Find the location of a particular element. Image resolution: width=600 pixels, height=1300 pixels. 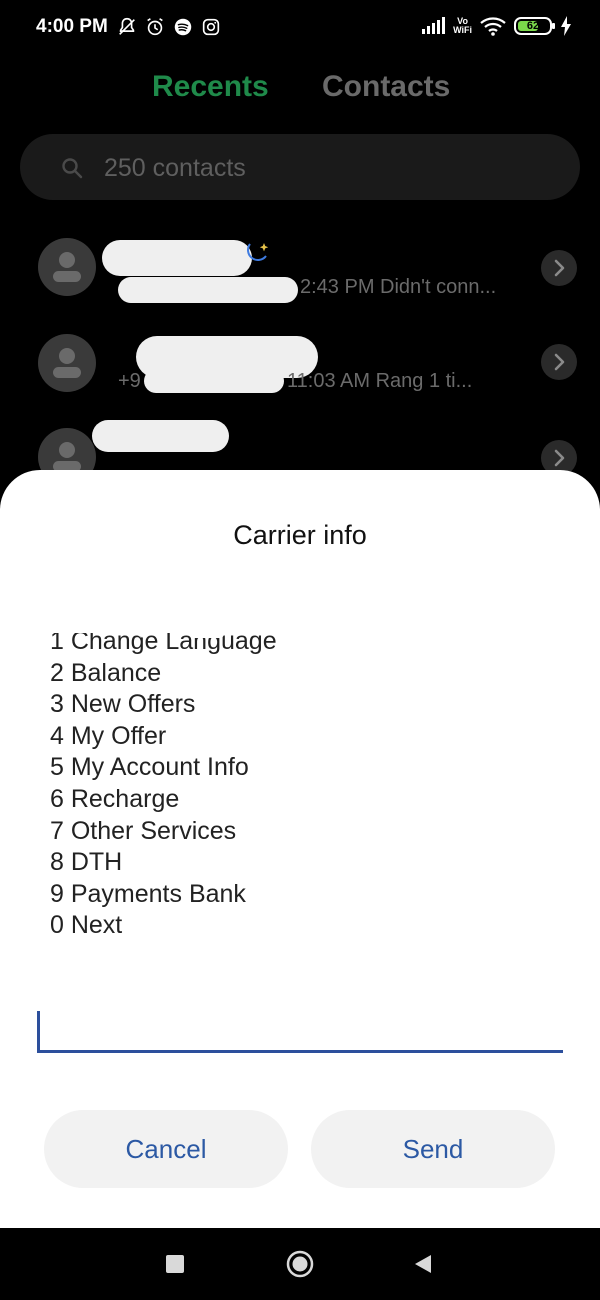

vowifi-bottom-label: WiFi is located at coordinates (462, 30).